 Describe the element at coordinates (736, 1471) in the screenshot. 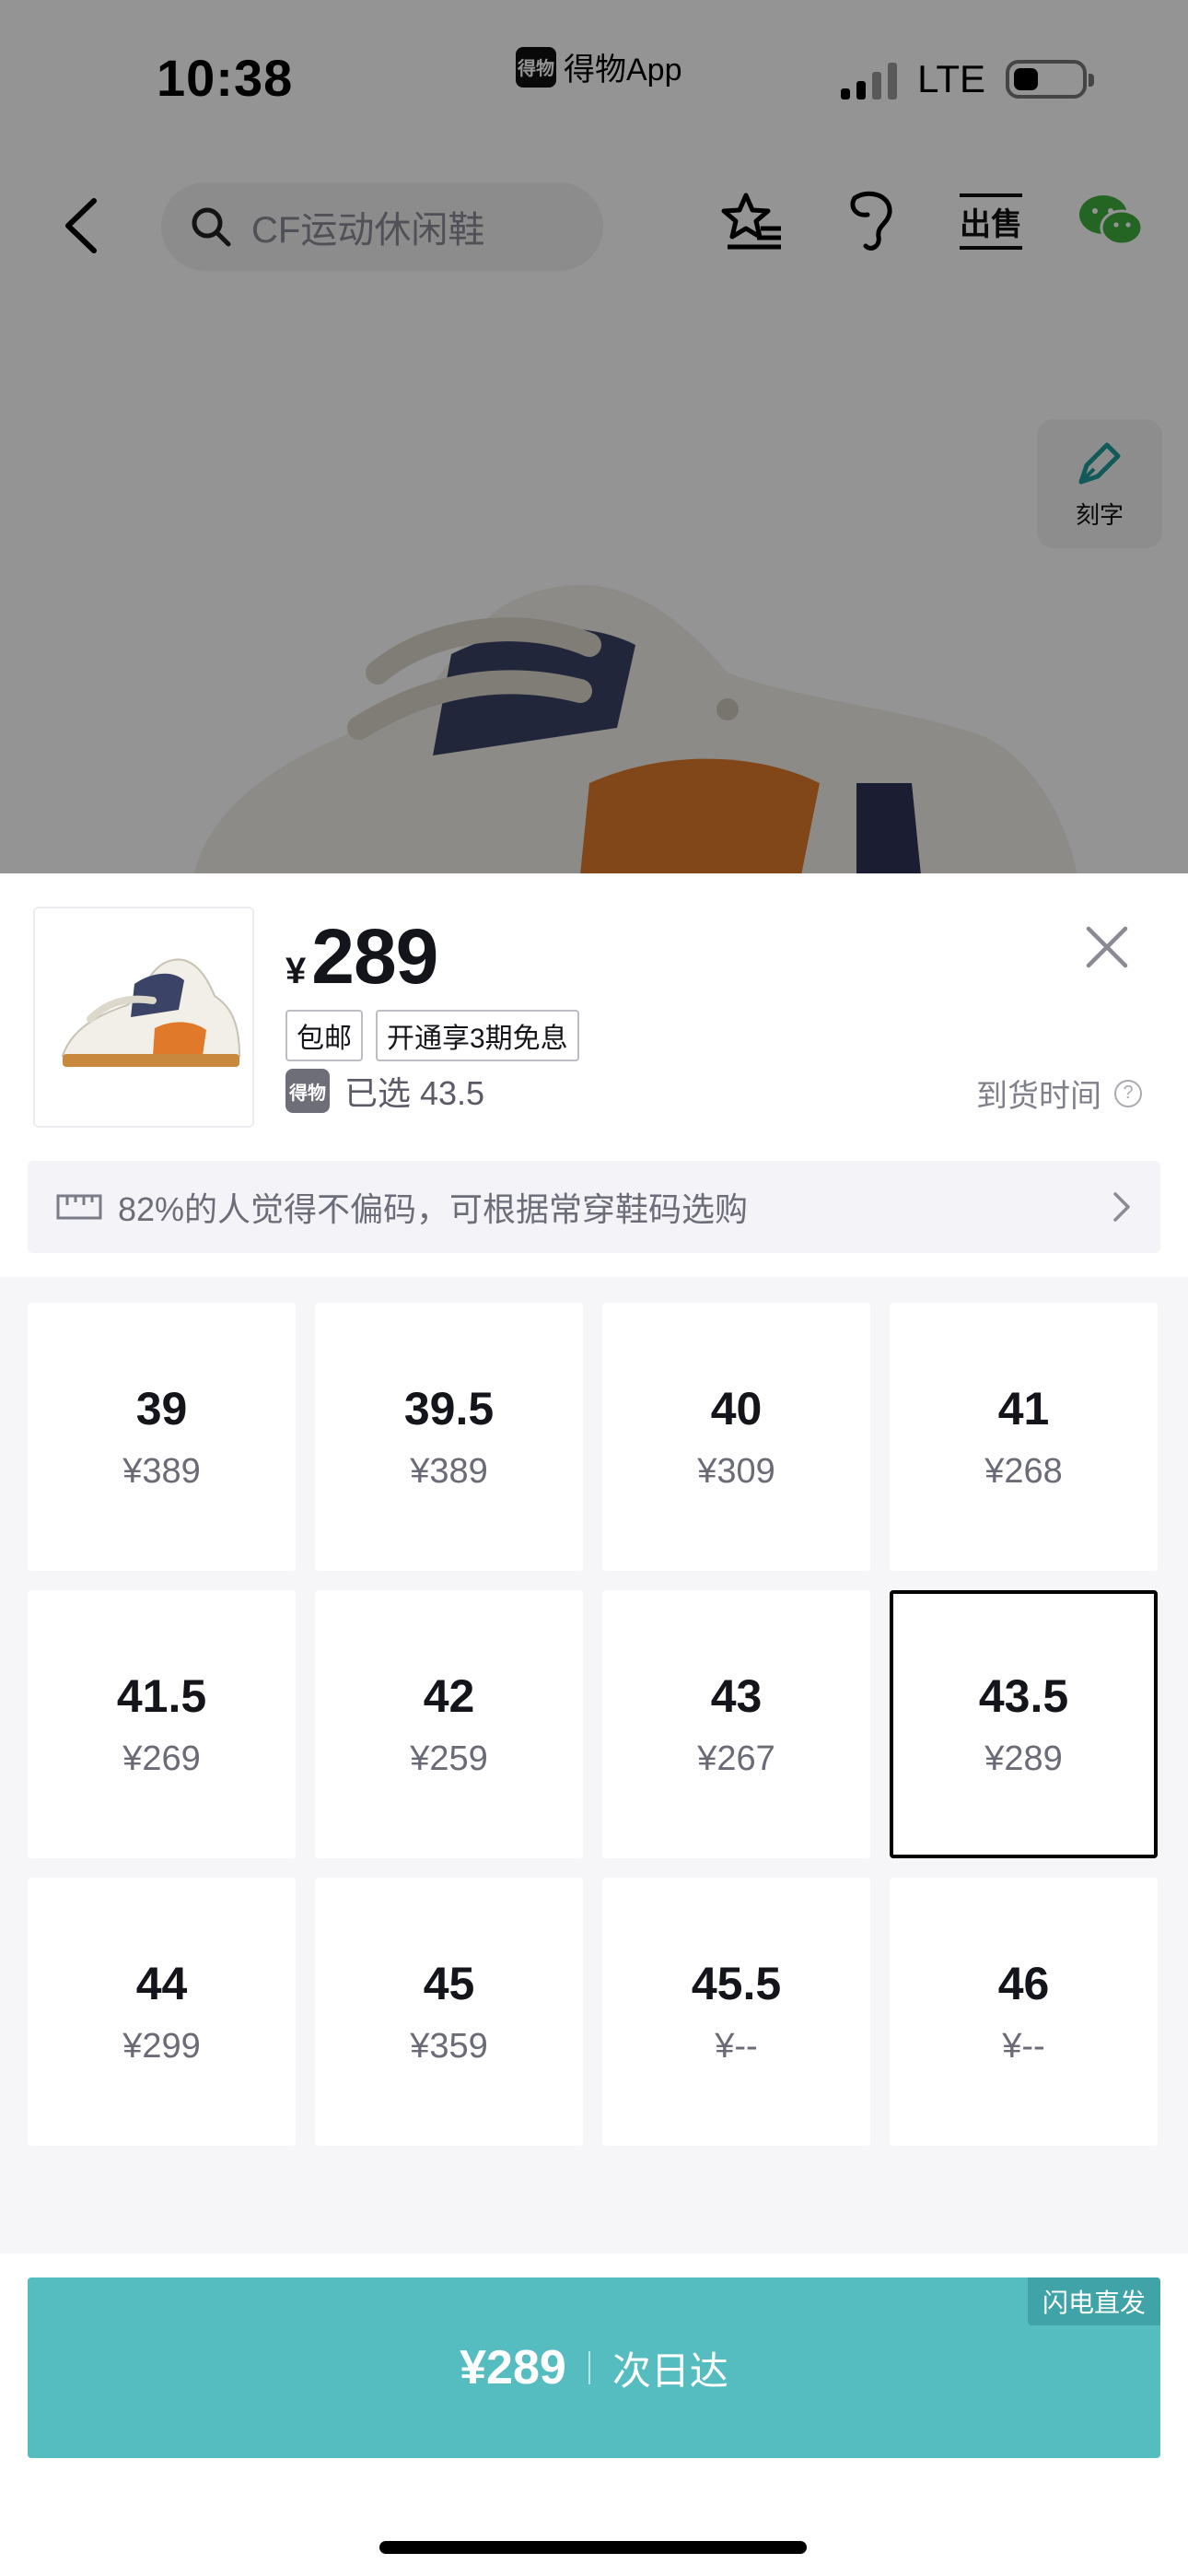

I see `size-price: ¥309` at that location.